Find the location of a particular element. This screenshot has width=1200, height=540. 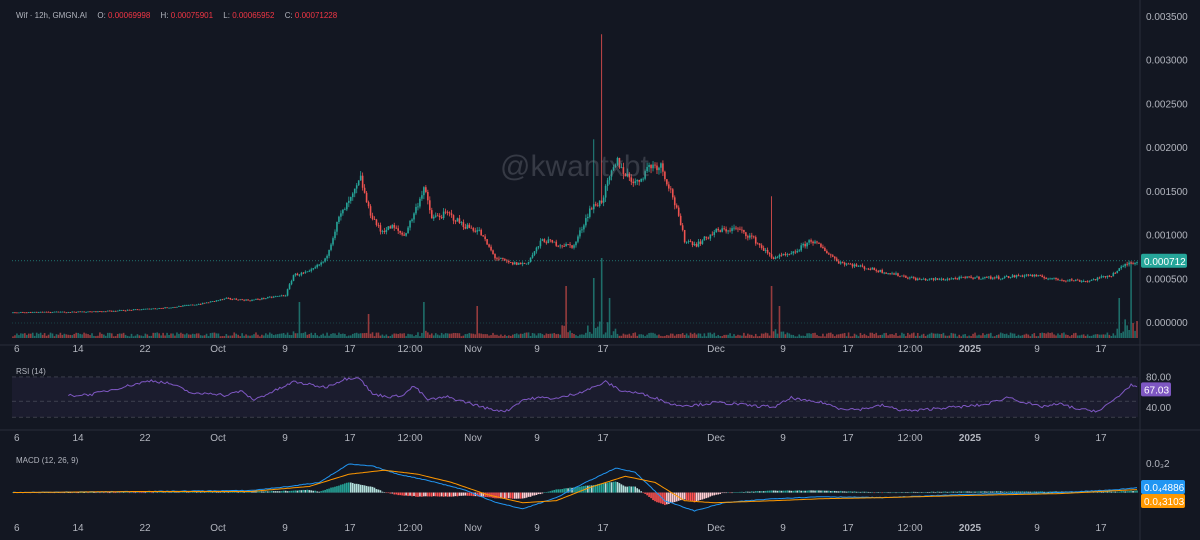

close-value: 0.00071228 is located at coordinates (316, 15).